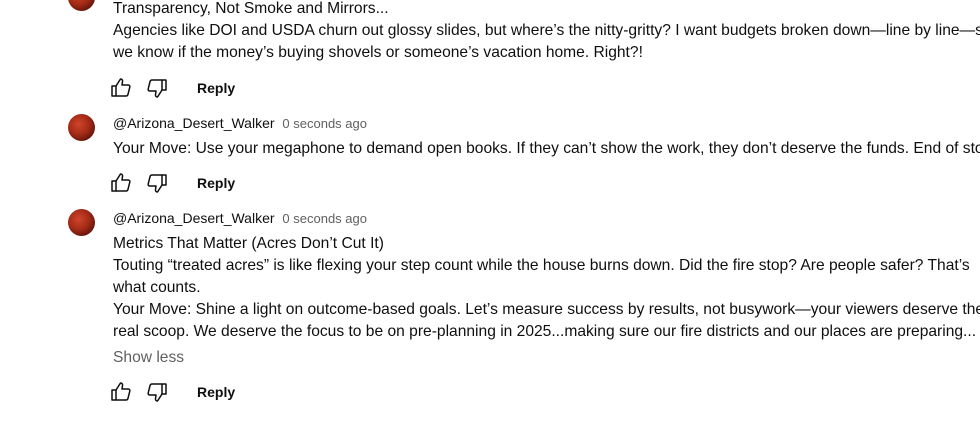 The width and height of the screenshot is (980, 426). Describe the element at coordinates (148, 358) in the screenshot. I see `show-less-link: Show less` at that location.